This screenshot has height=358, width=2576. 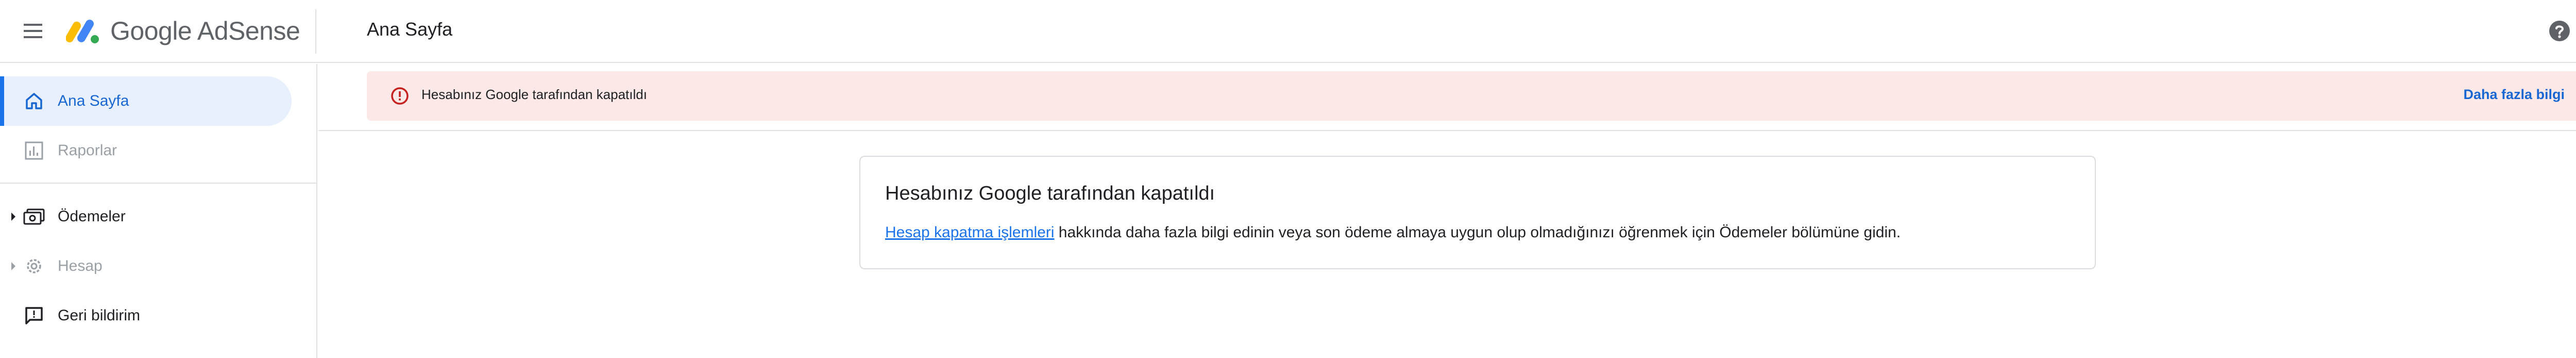 I want to click on hamburger-menu-icon, so click(x=33, y=31).